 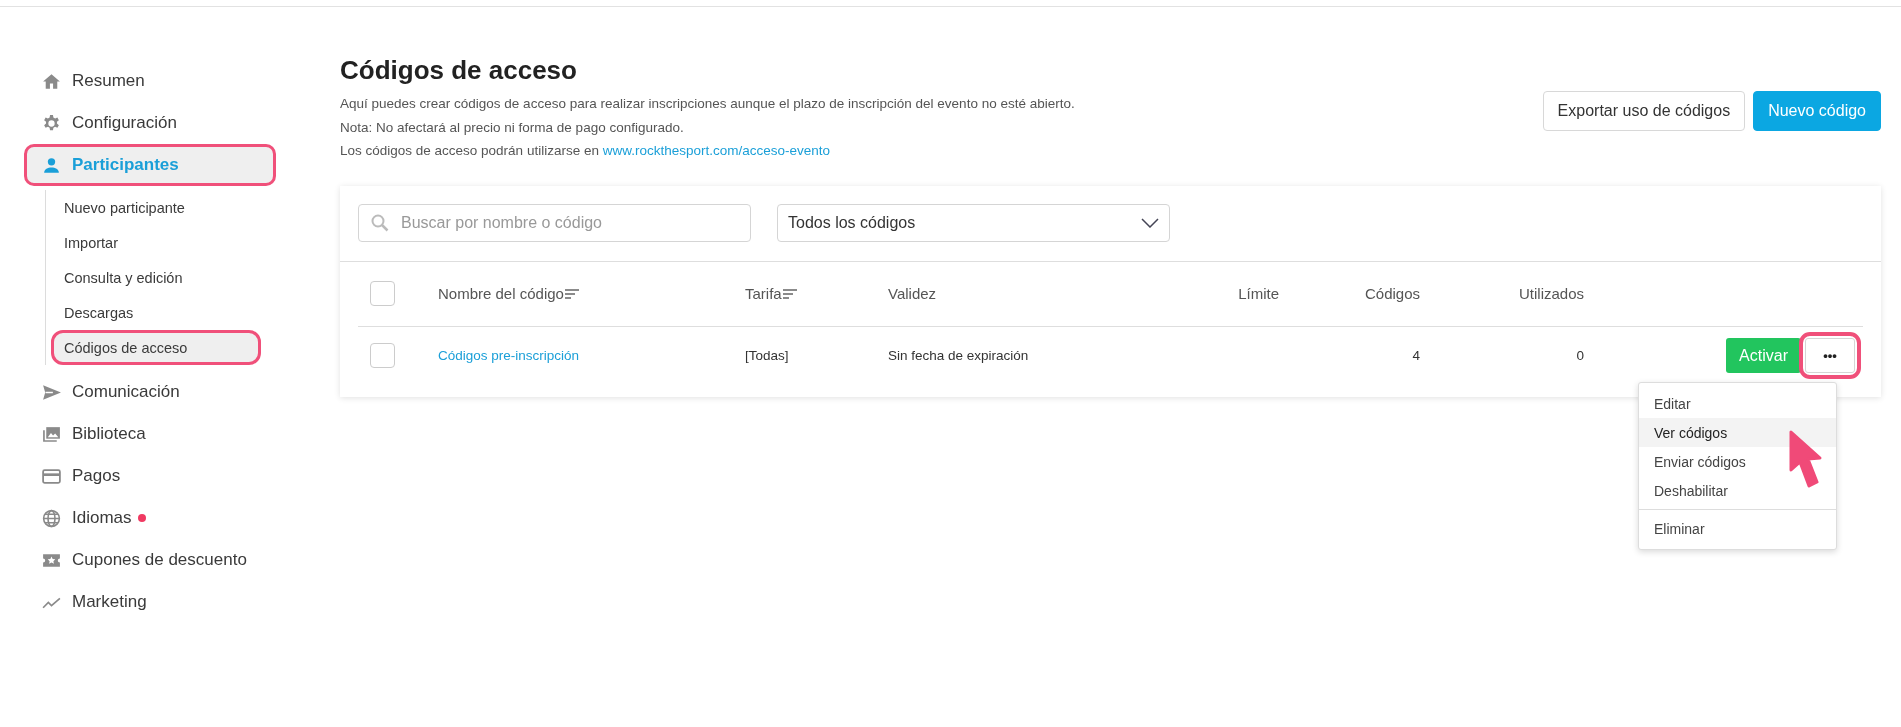 I want to click on filter-dropdown: Todos los códigos, so click(x=973, y=222).